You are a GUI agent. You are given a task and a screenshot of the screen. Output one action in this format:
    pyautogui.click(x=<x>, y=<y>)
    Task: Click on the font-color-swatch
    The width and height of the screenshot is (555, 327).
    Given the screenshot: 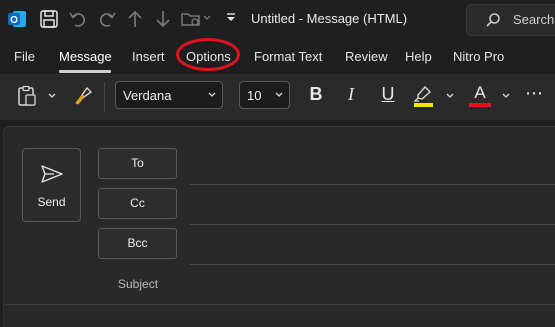 What is the action you would take?
    pyautogui.click(x=480, y=105)
    